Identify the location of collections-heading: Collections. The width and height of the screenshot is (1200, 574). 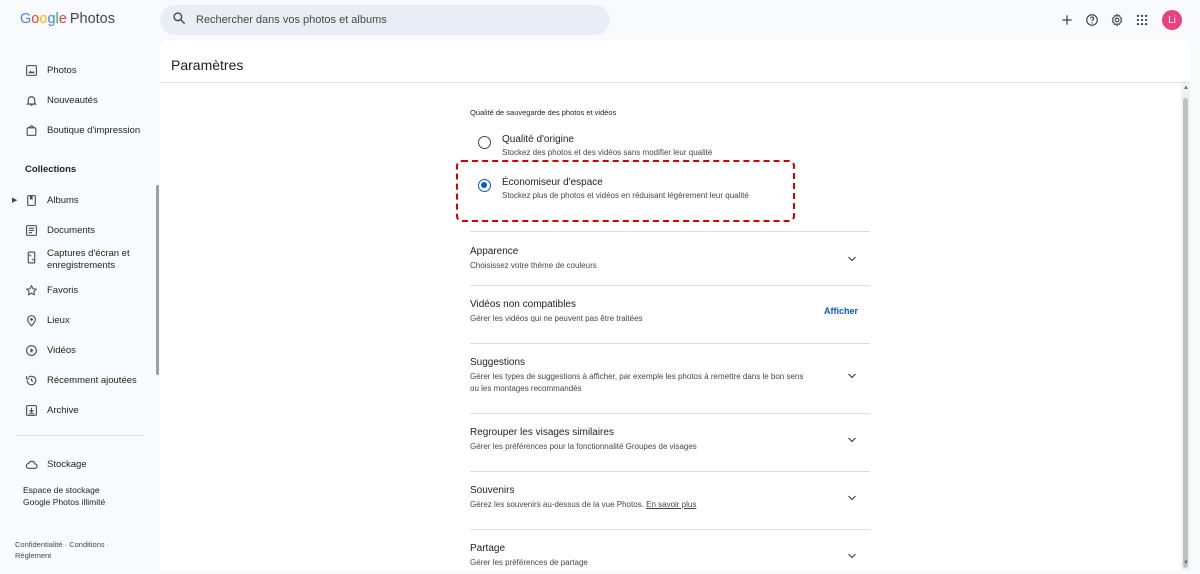
(51, 169).